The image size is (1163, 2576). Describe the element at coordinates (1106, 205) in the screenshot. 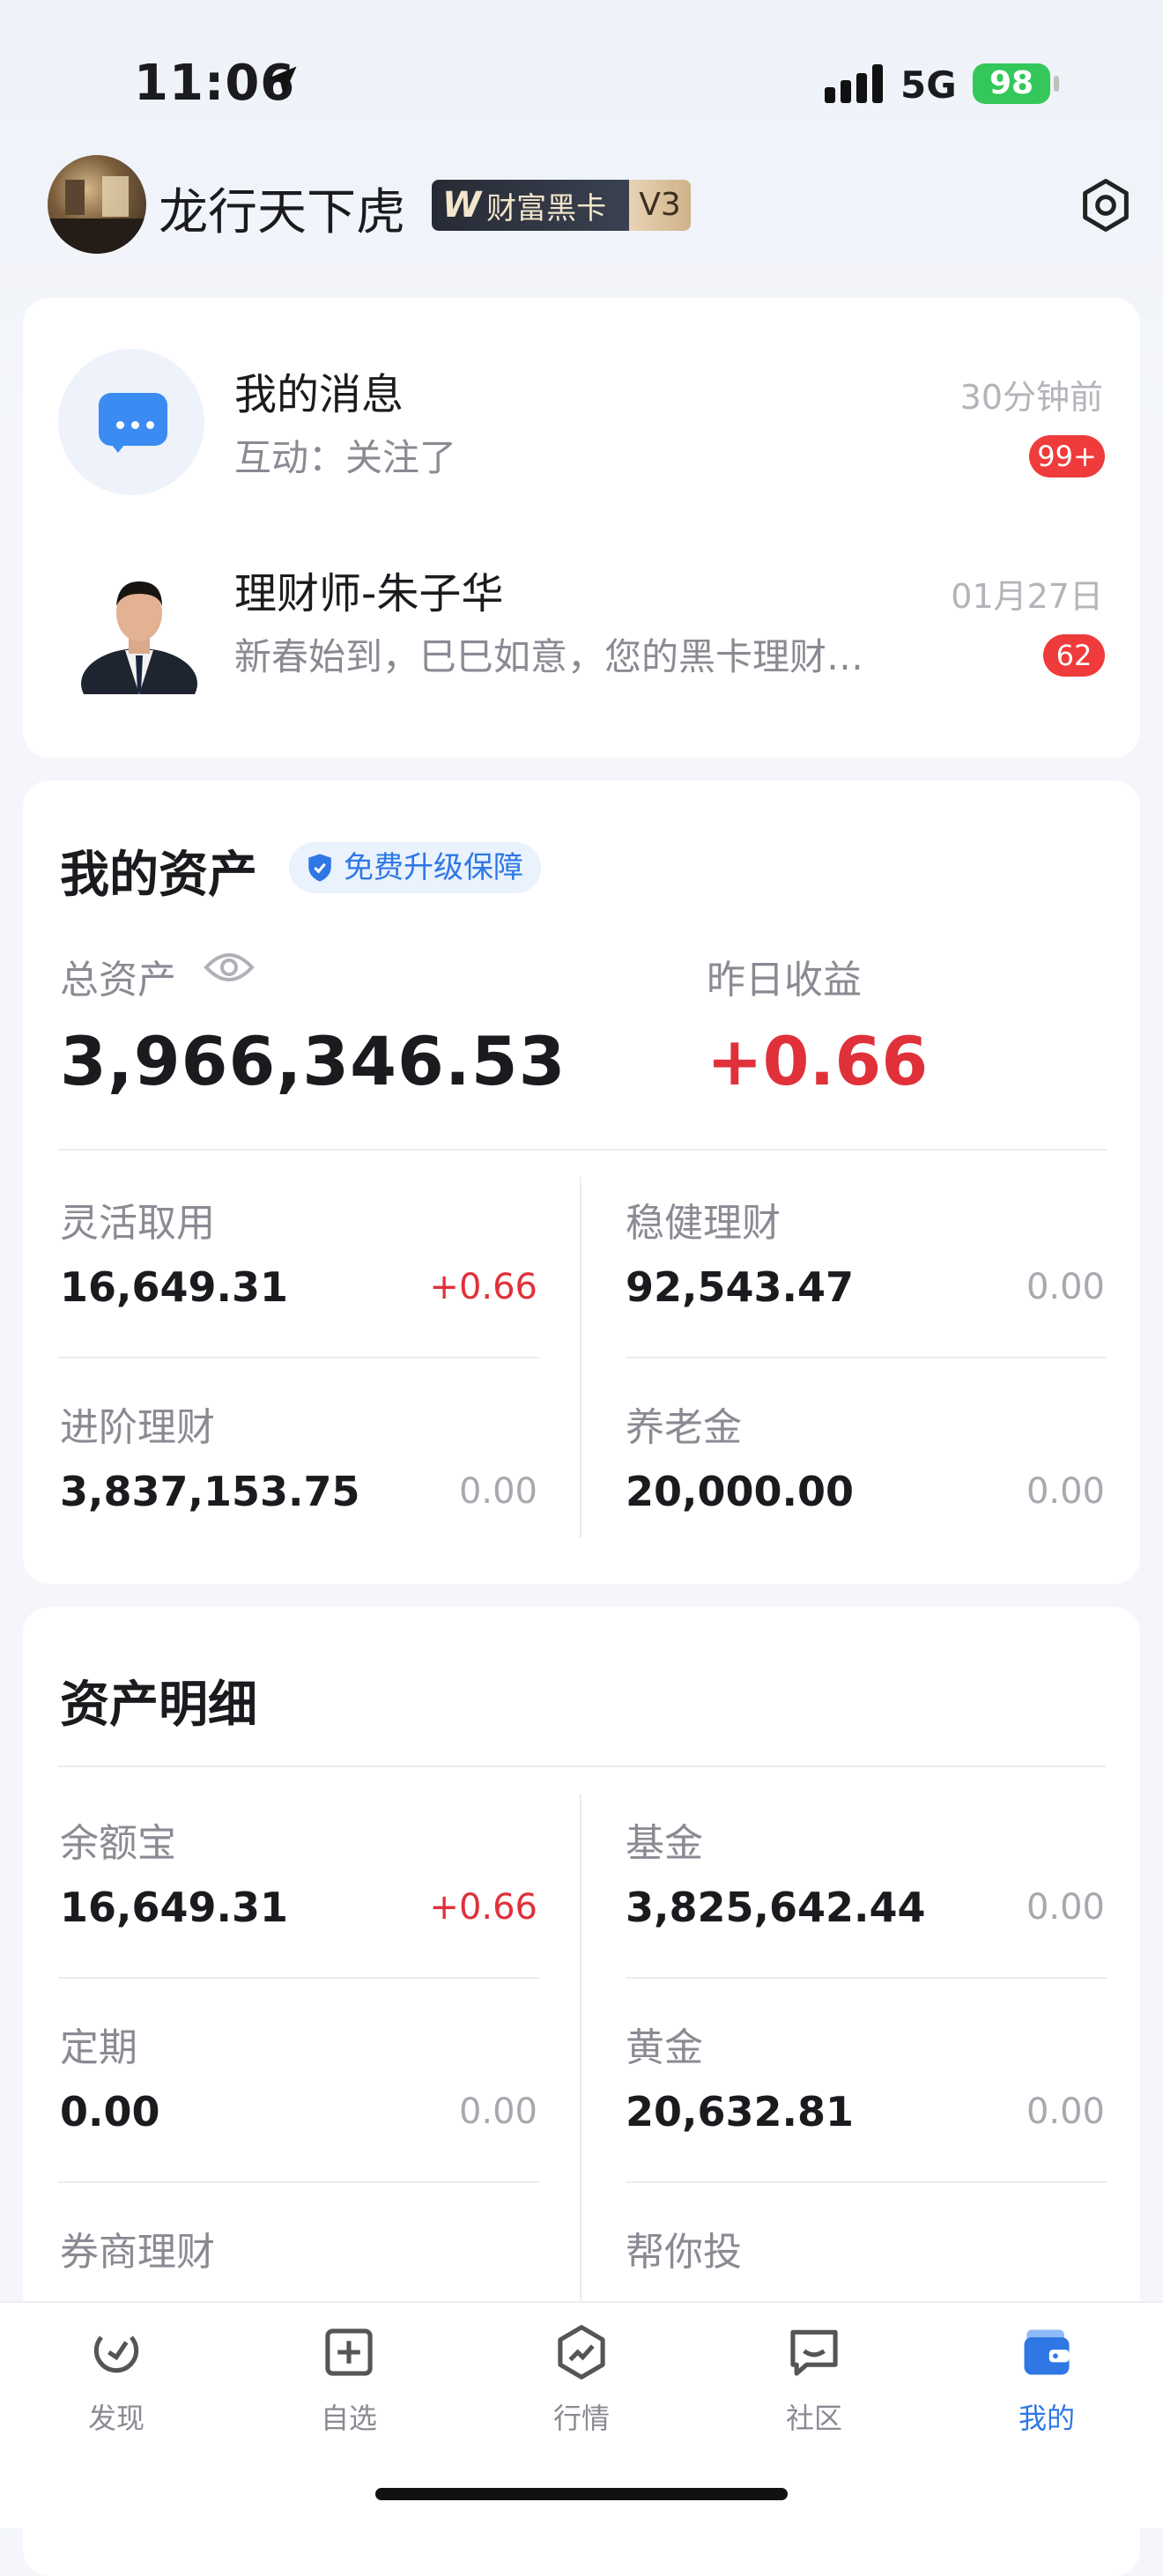

I see `settings-icon` at that location.